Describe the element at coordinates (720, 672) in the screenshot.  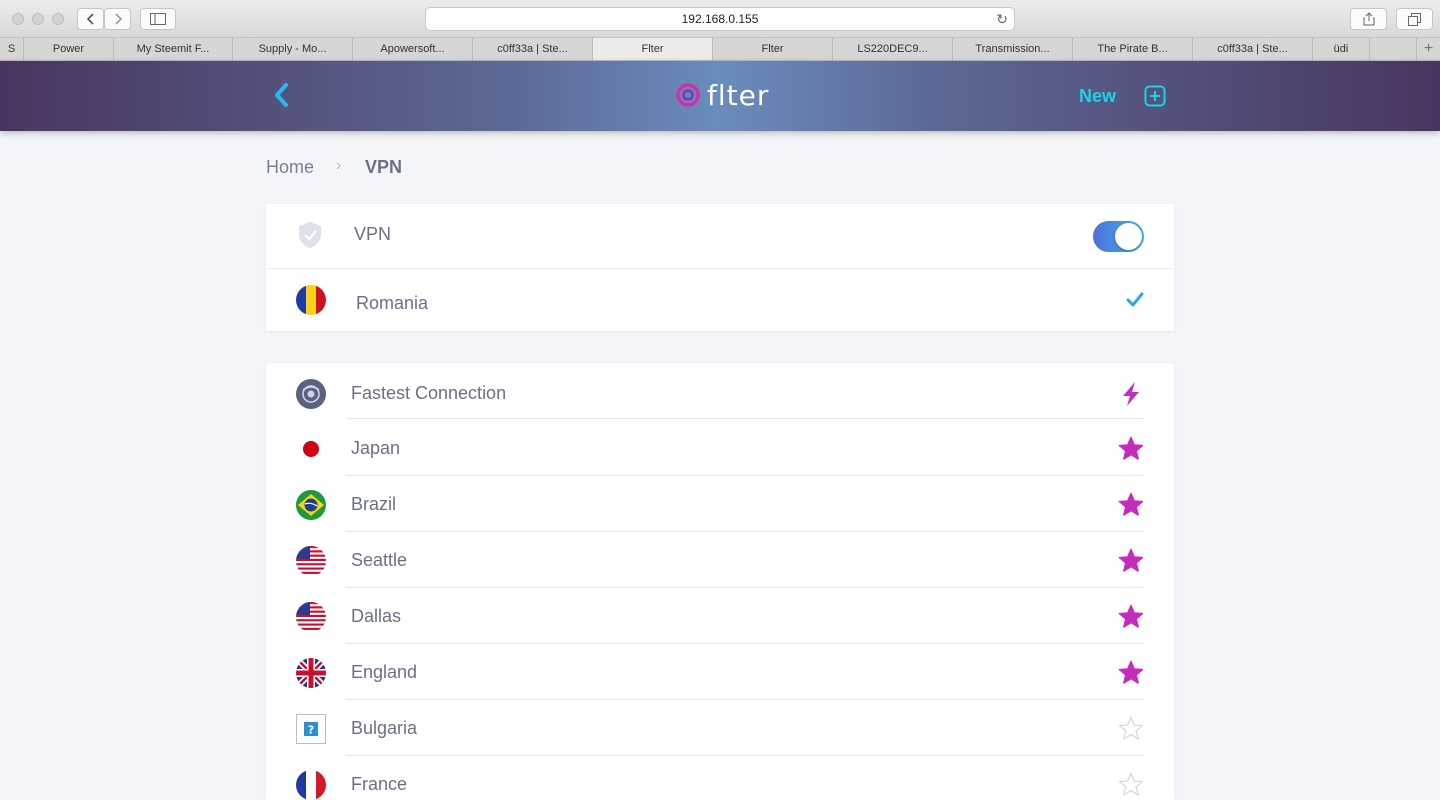
I see `server-row: England` at that location.